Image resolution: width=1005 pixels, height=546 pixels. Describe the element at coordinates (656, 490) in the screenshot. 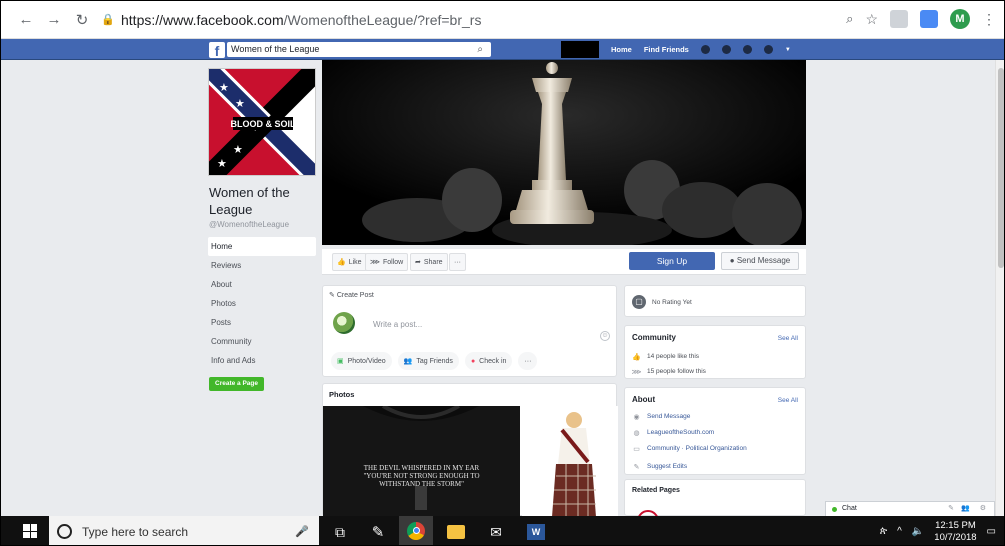

I see `related-pages-title: Related Pages` at that location.